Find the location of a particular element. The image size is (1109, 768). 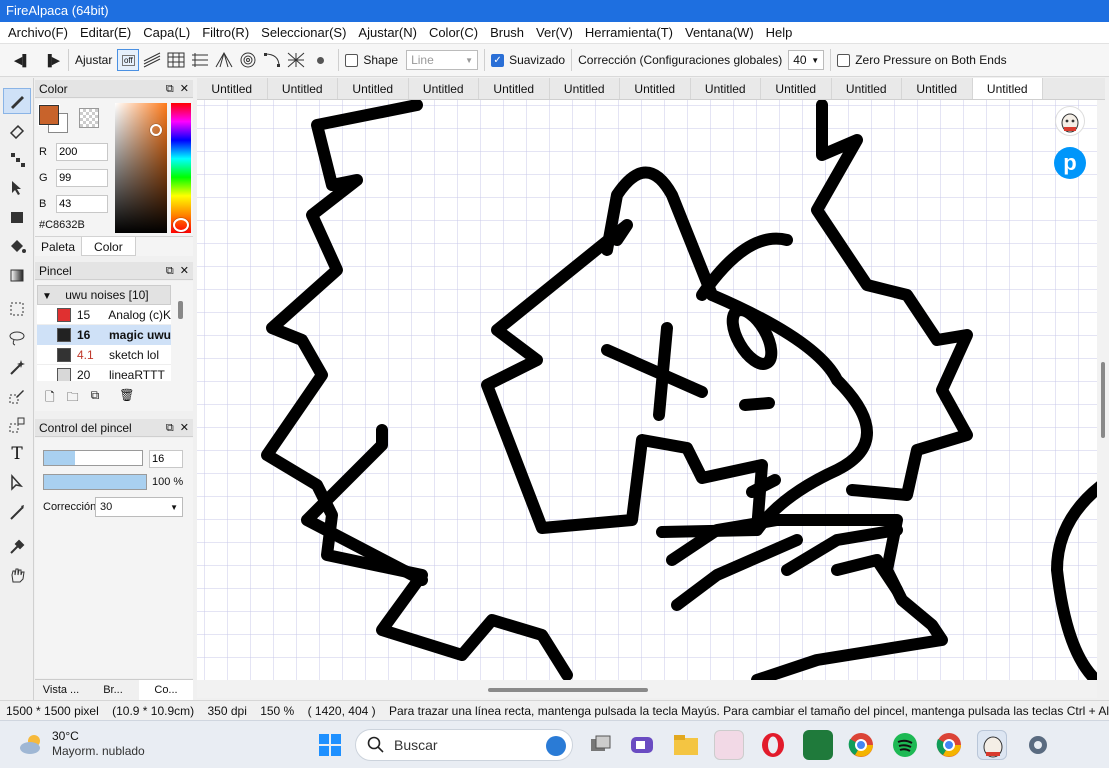

gradient-tool is located at coordinates (17, 275).